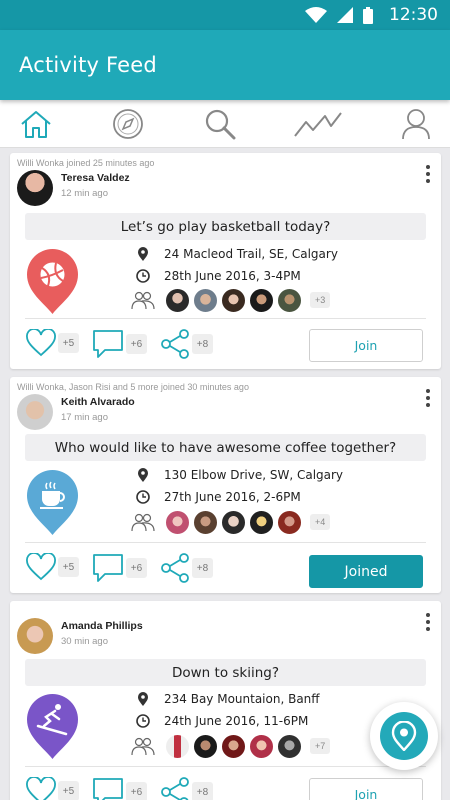  I want to click on coffee-cup-icon, so click(52, 502).